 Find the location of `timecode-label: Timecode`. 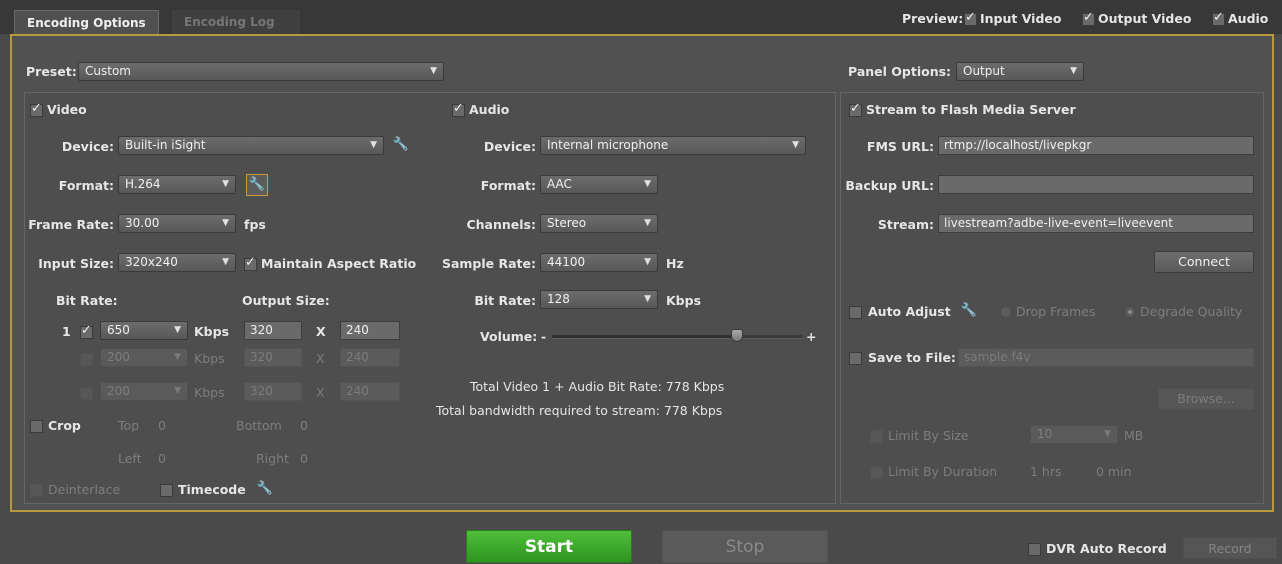

timecode-label: Timecode is located at coordinates (212, 489).